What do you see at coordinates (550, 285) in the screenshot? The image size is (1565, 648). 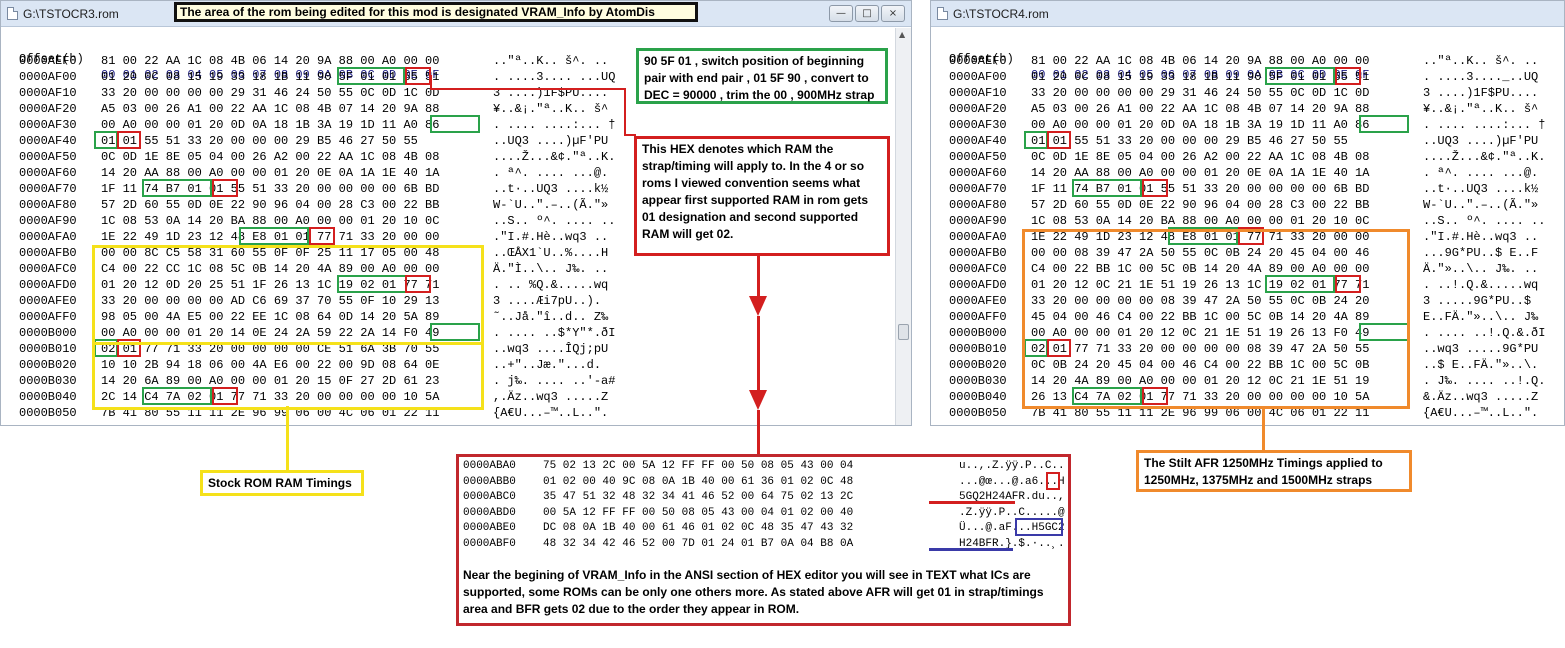 I see `row-ascii: . .. %Q.&.....wq` at bounding box center [550, 285].